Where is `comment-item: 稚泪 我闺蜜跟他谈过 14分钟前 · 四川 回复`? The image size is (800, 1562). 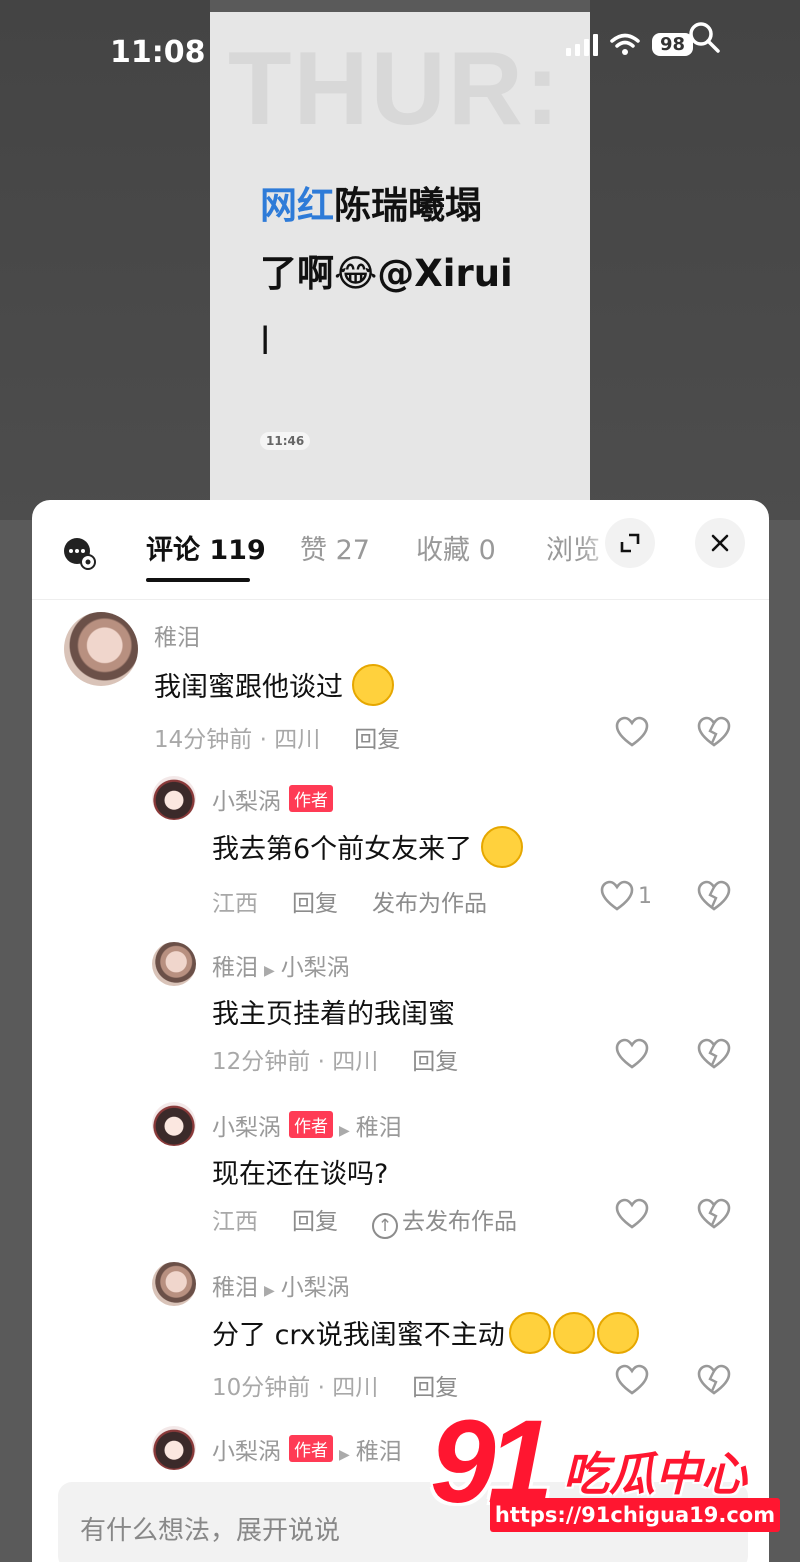
comment-item: 稚泪 我闺蜜跟他谈过 14分钟前 · 四川 回复 is located at coordinates (400, 683).